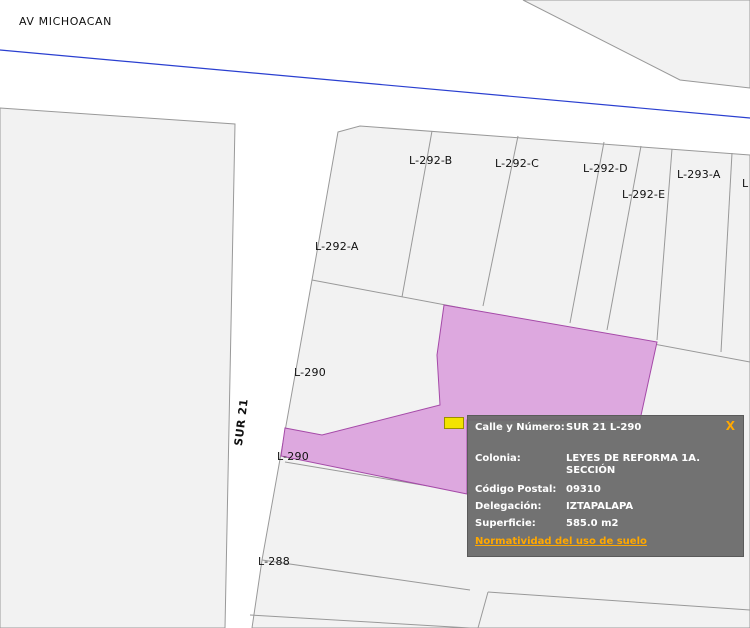 This screenshot has width=750, height=628. I want to click on lot-label: L-292-C, so click(517, 163).